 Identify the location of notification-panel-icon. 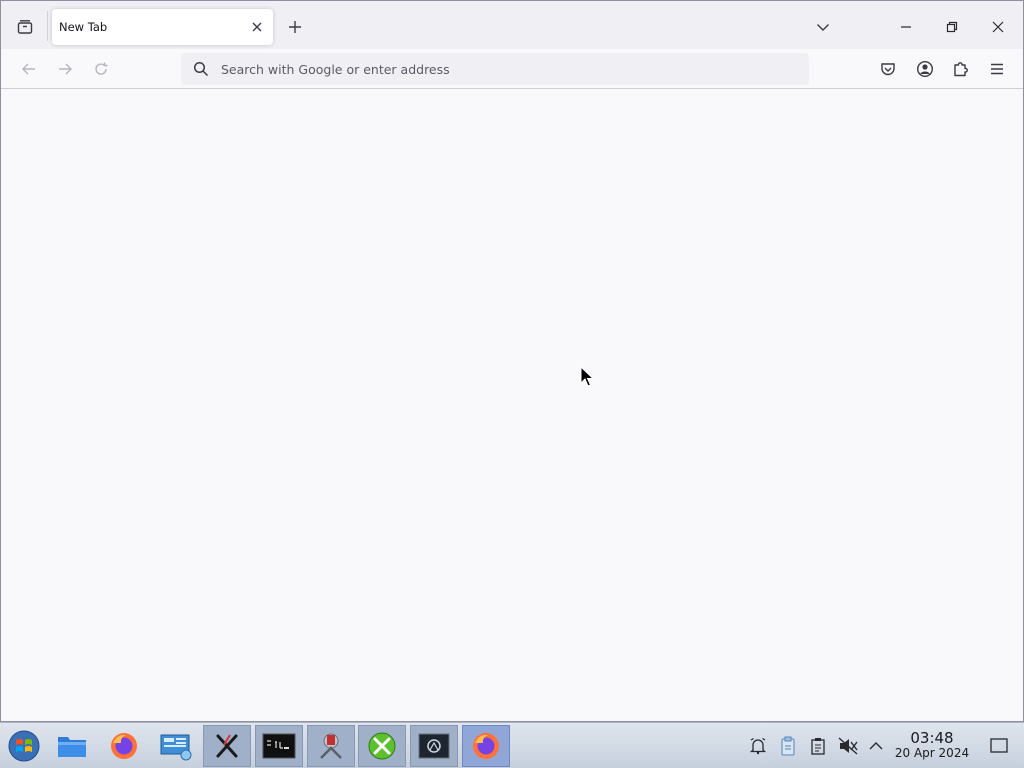
(999, 745).